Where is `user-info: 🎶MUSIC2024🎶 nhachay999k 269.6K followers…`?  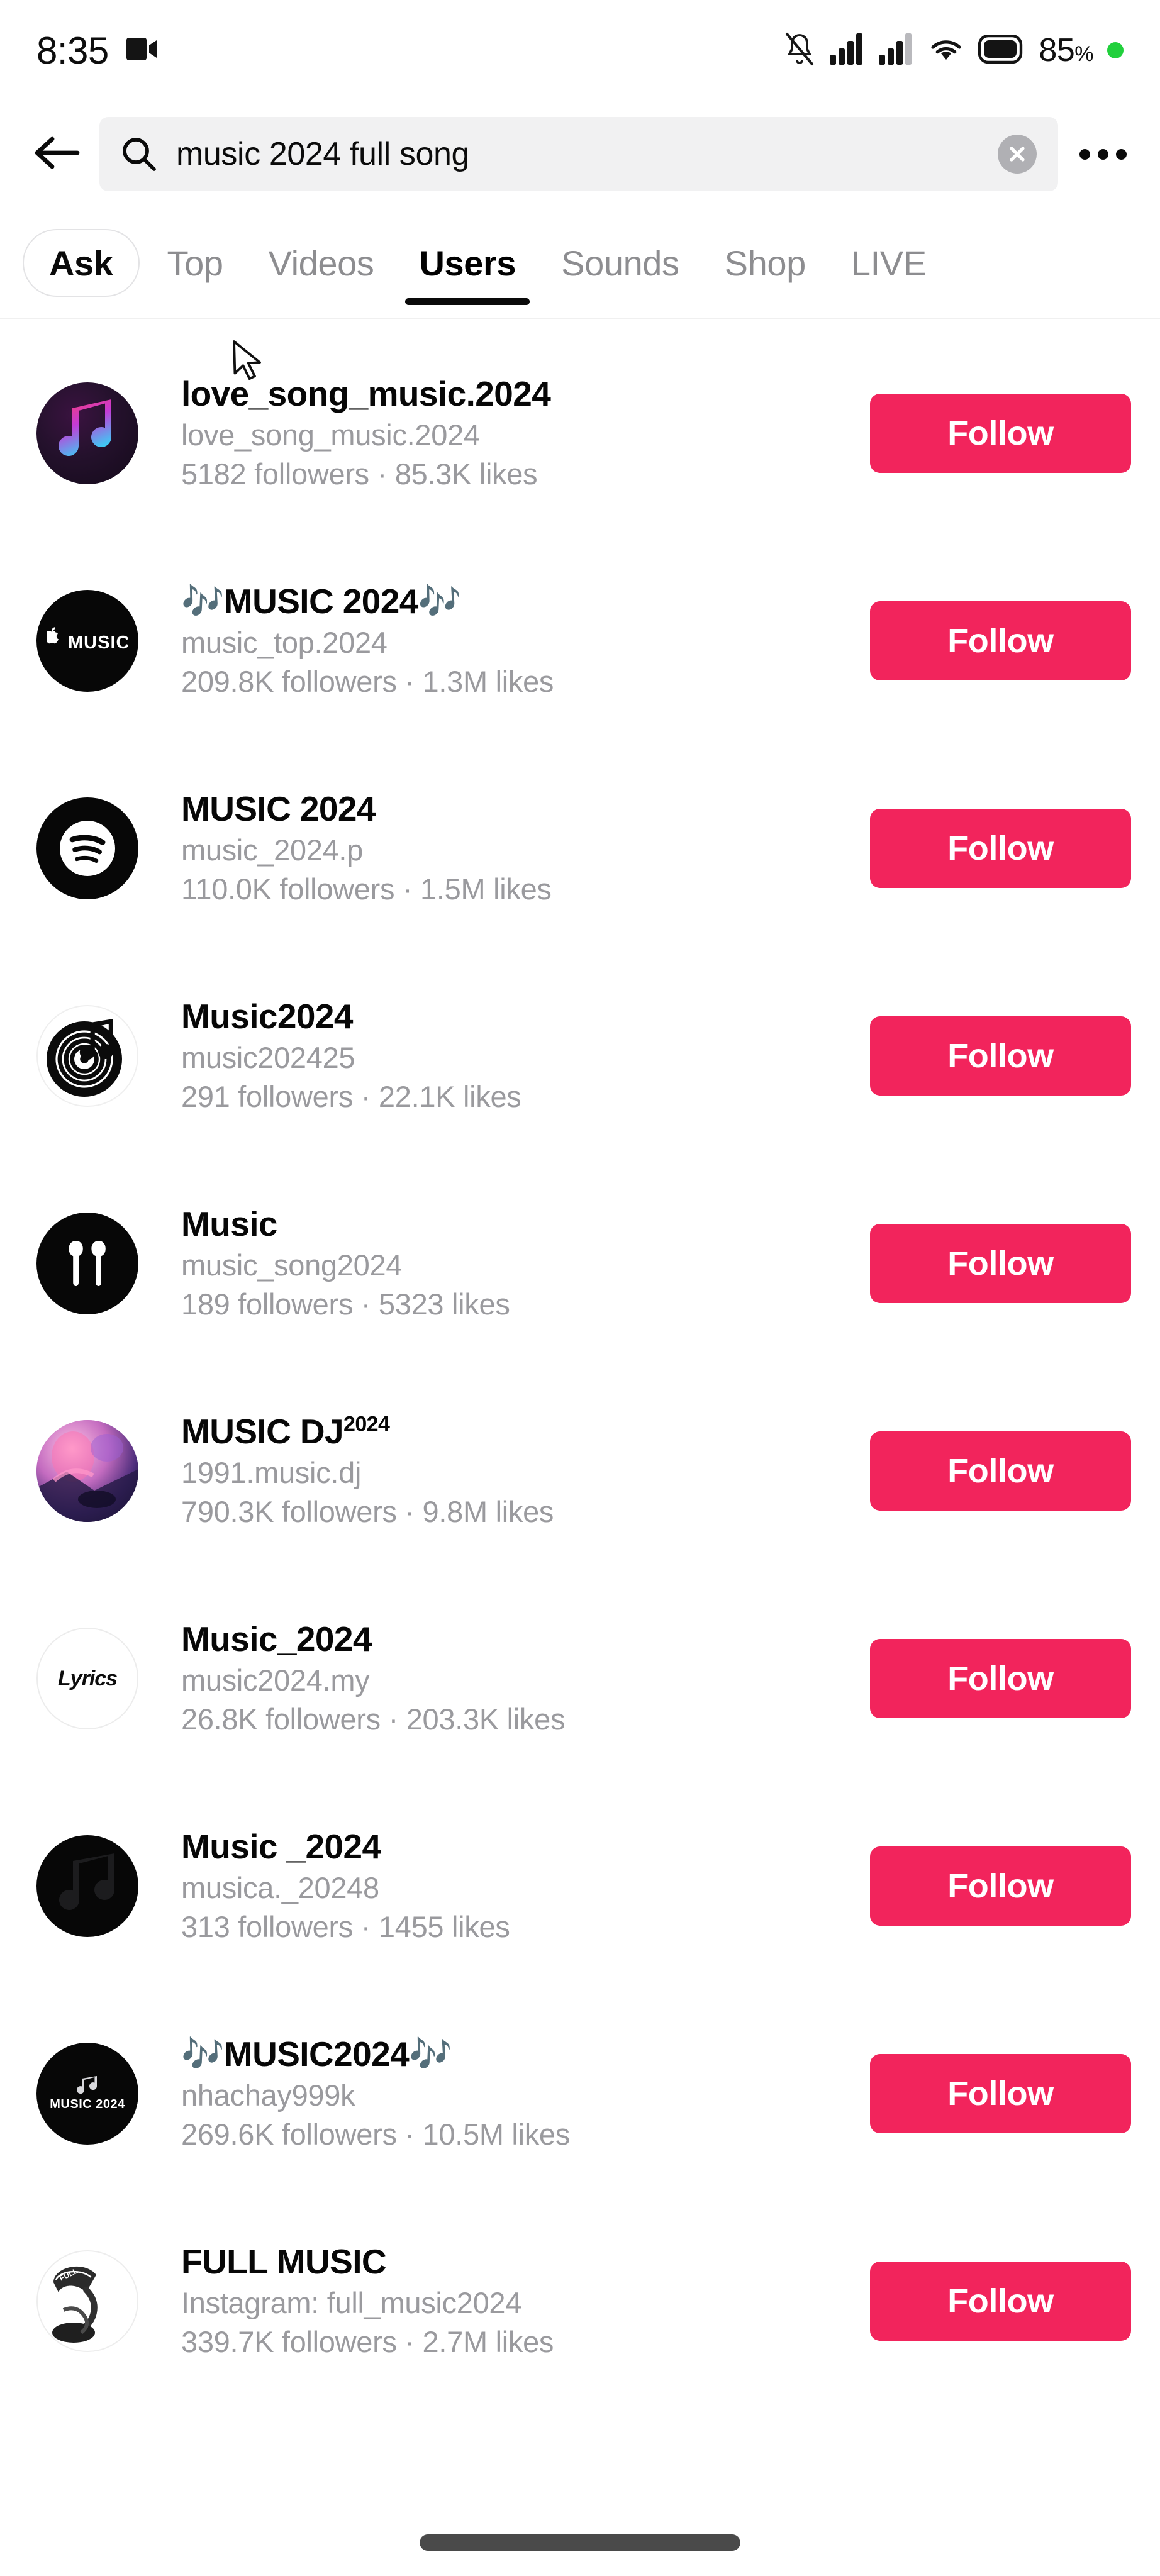 user-info: 🎶MUSIC2024🎶 nhachay999k 269.6K followers… is located at coordinates (504, 2093).